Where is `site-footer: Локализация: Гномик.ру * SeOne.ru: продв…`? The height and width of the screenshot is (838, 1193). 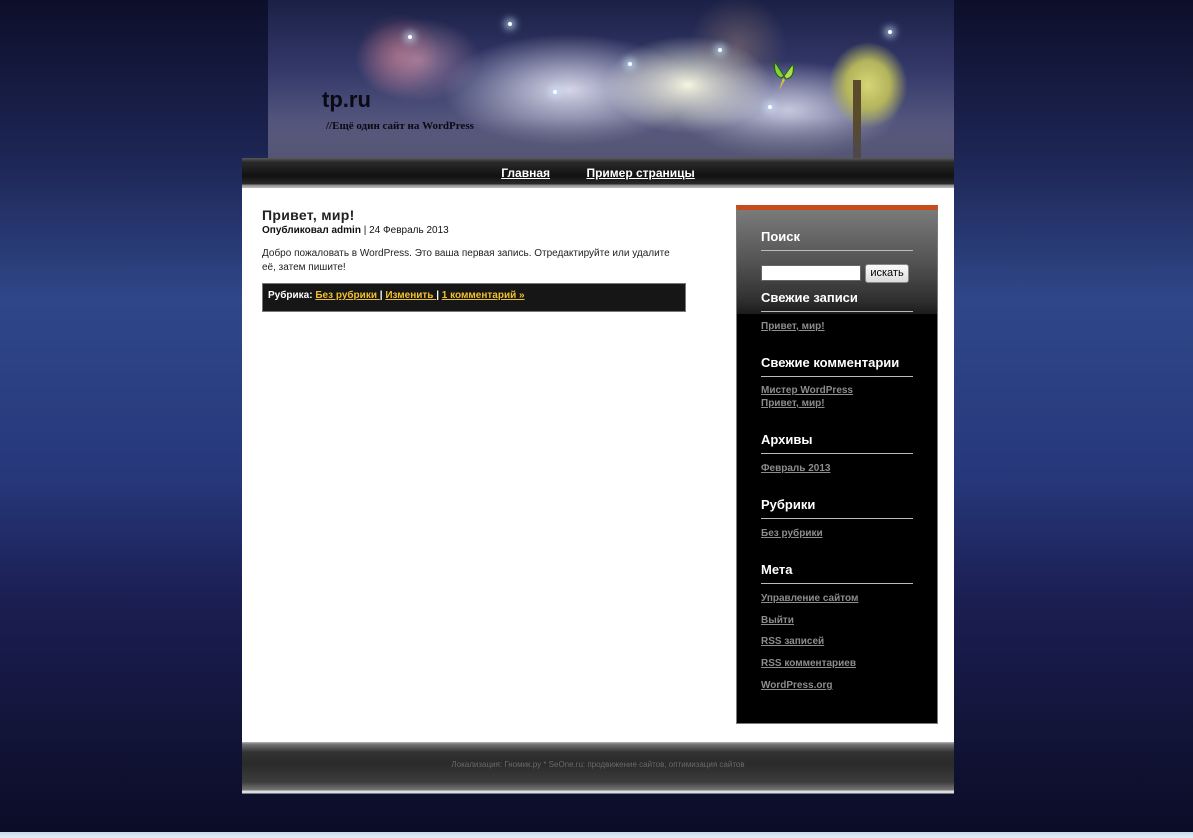
site-footer: Локализация: Гномик.ру * SeOne.ru: продв… is located at coordinates (598, 768).